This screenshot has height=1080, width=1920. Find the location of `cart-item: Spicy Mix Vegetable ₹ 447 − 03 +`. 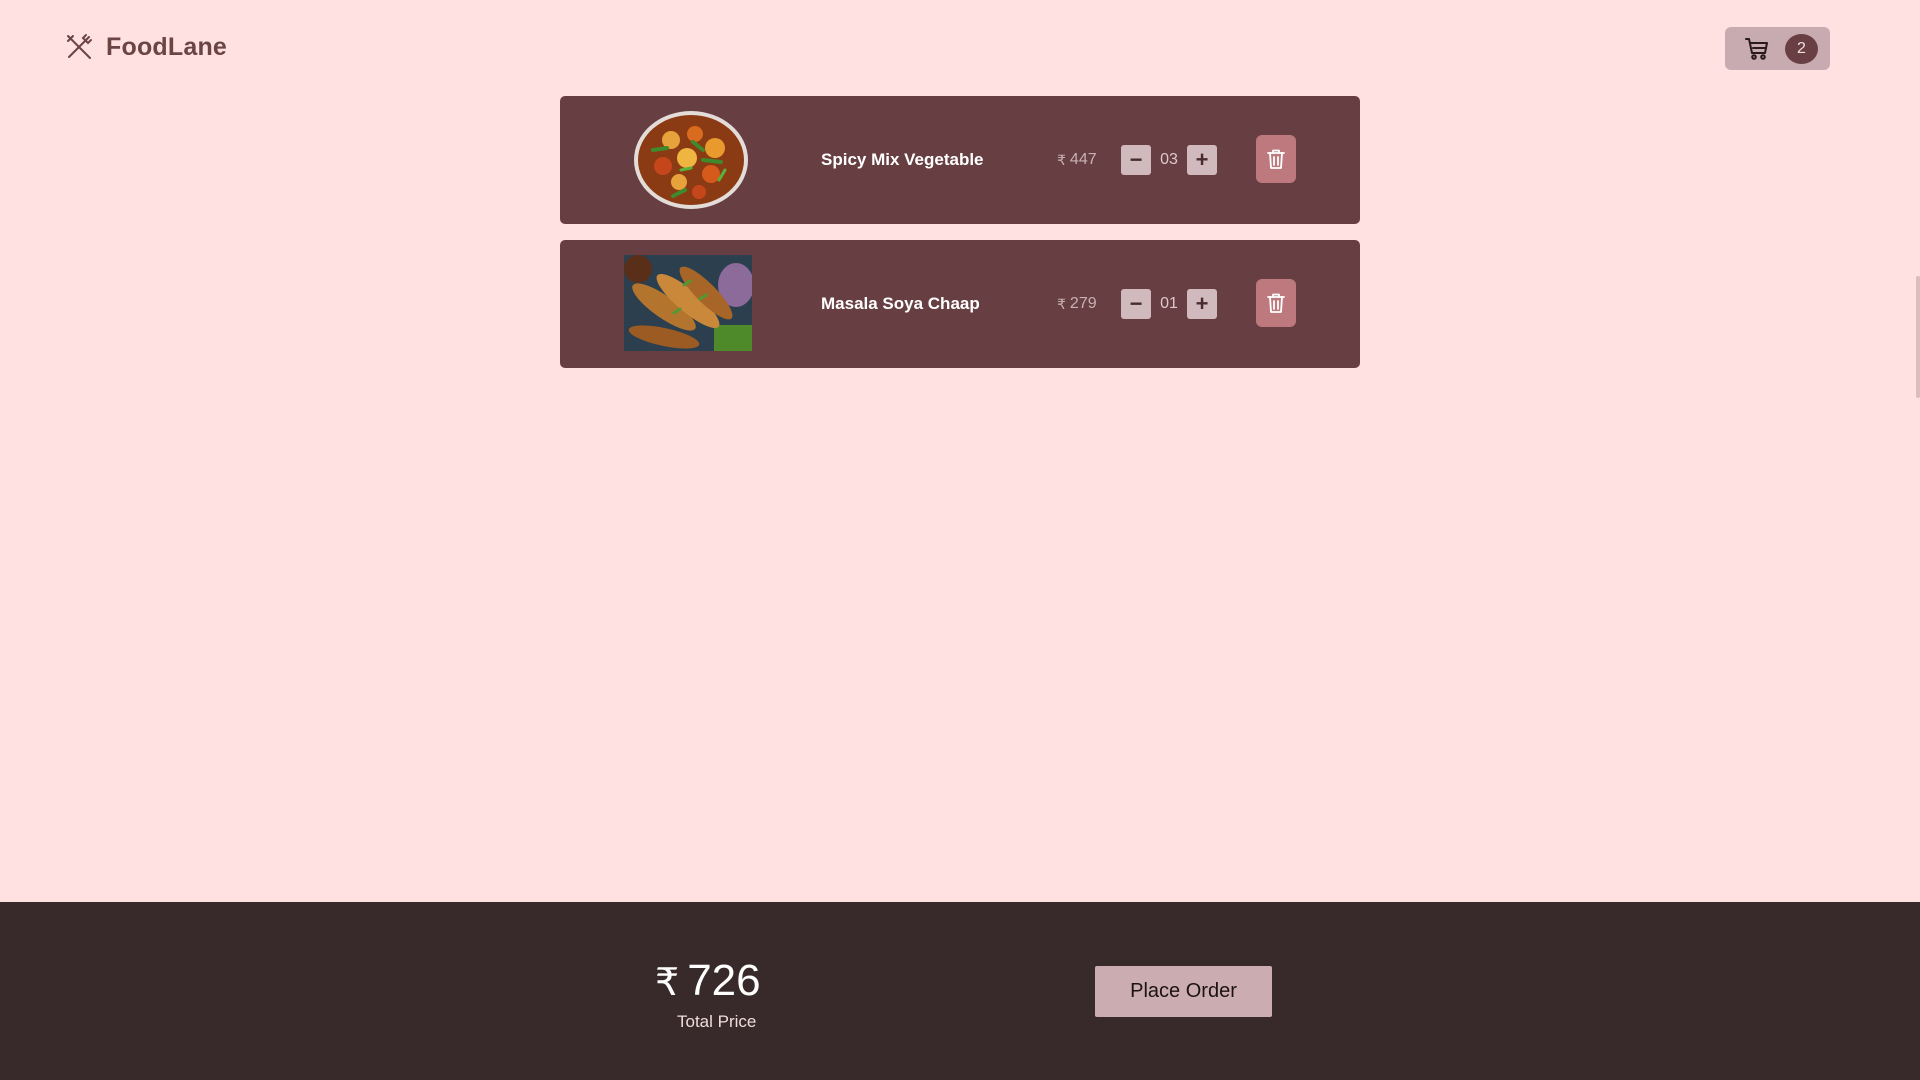

cart-item: Spicy Mix Vegetable ₹ 447 − 03 + is located at coordinates (960, 160).